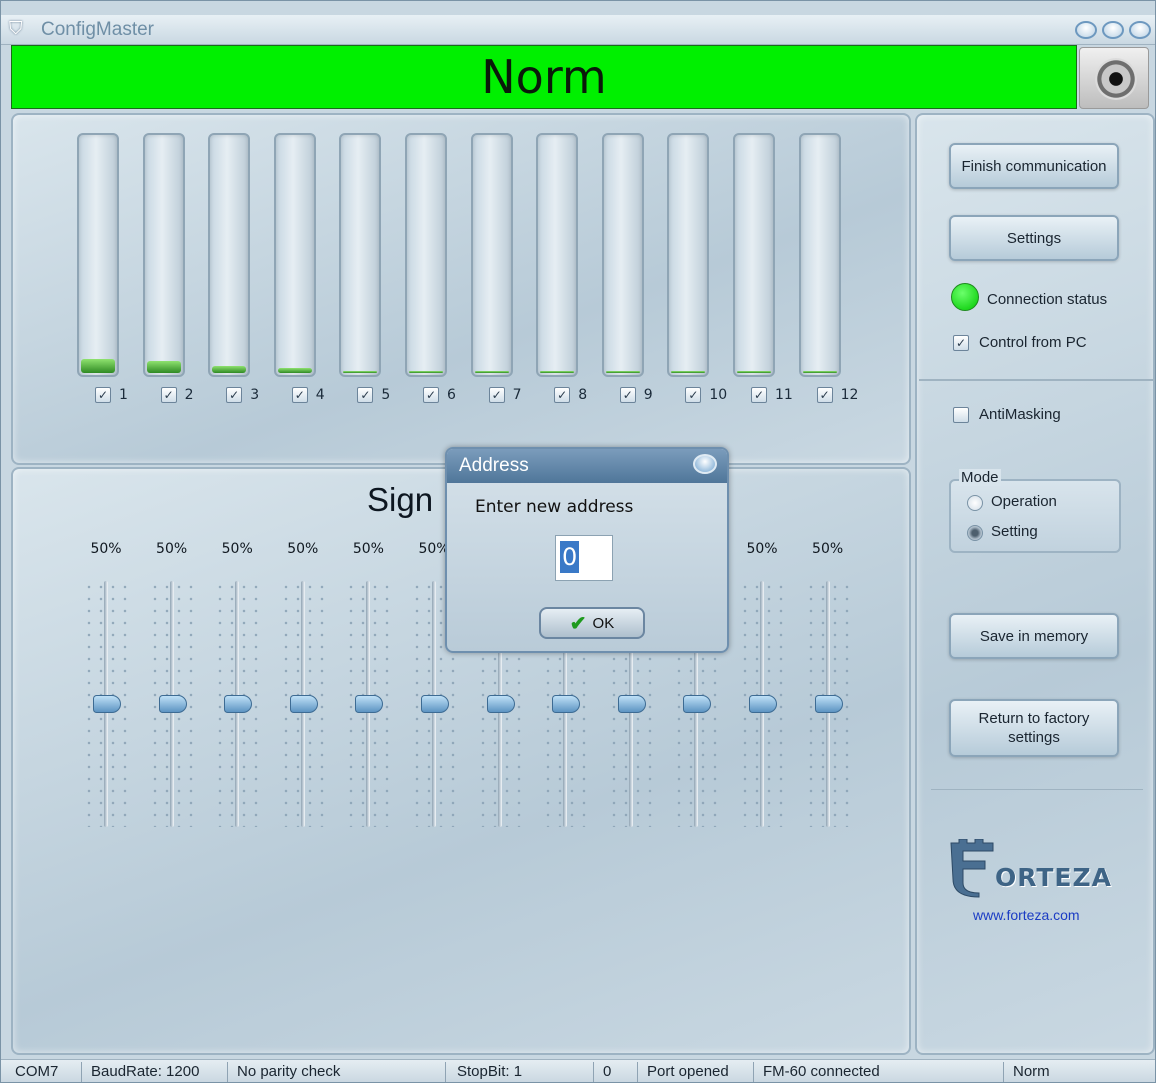 The height and width of the screenshot is (1083, 1156). Describe the element at coordinates (123, 395) in the screenshot. I see `channel-checkbox-label: 1` at that location.